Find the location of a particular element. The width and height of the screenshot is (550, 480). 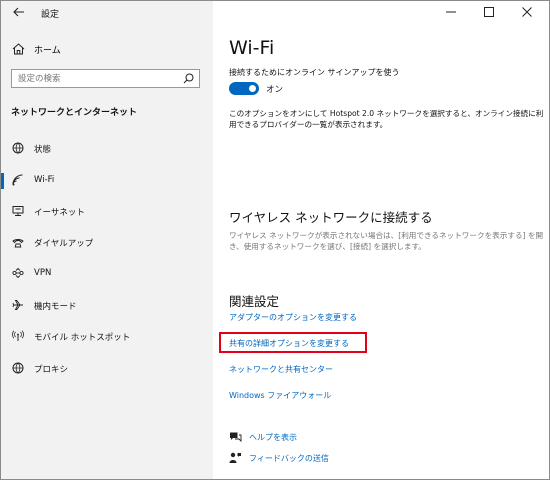

airplane-icon is located at coordinates (17, 305).